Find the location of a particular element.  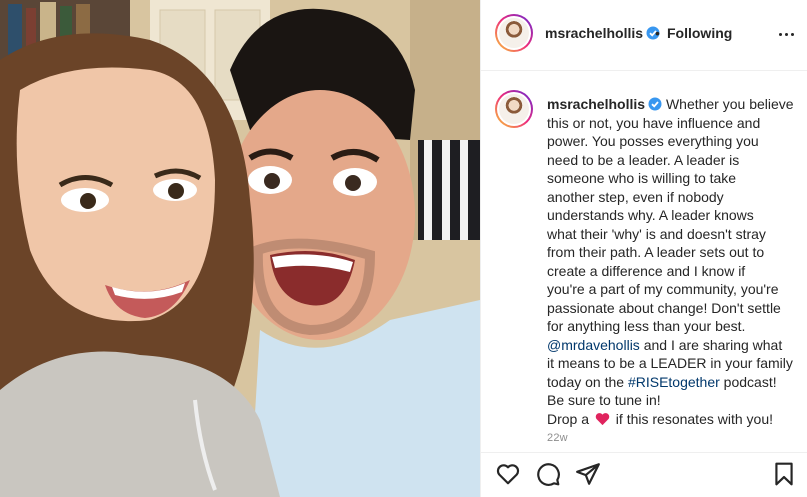

more-options-icon is located at coordinates (788, 36).